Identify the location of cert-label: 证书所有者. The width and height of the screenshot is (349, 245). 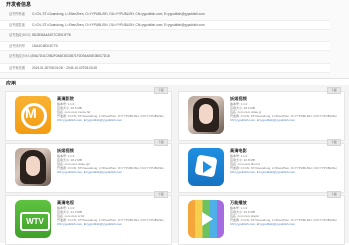
(17, 14).